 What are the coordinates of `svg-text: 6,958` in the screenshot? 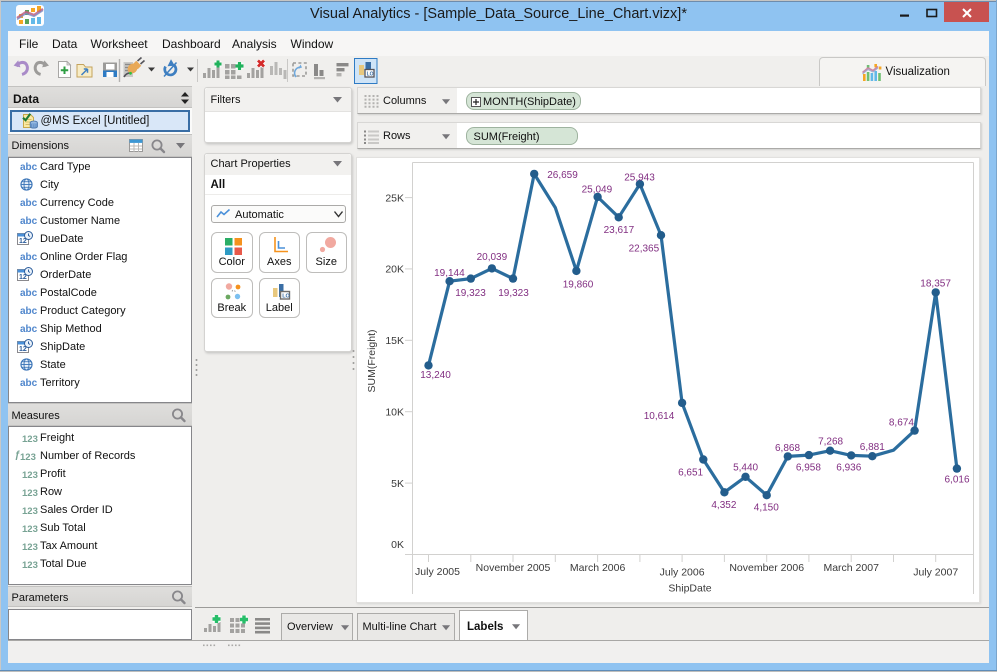 It's located at (808, 468).